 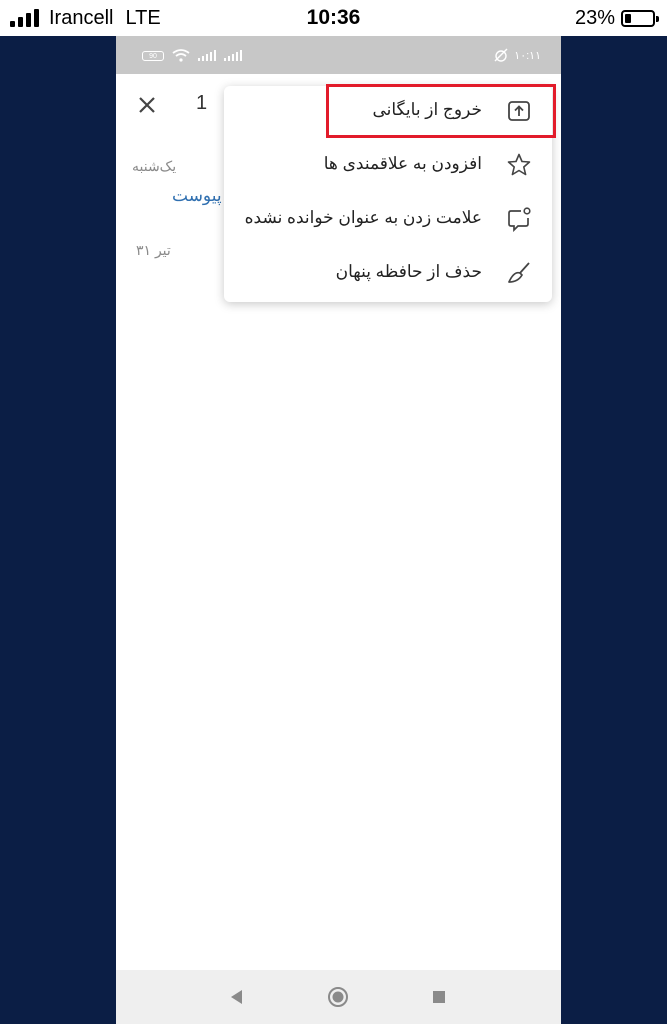 I want to click on menu-item-clear-cache: حذف از حافظه پنهان, so click(x=388, y=272).